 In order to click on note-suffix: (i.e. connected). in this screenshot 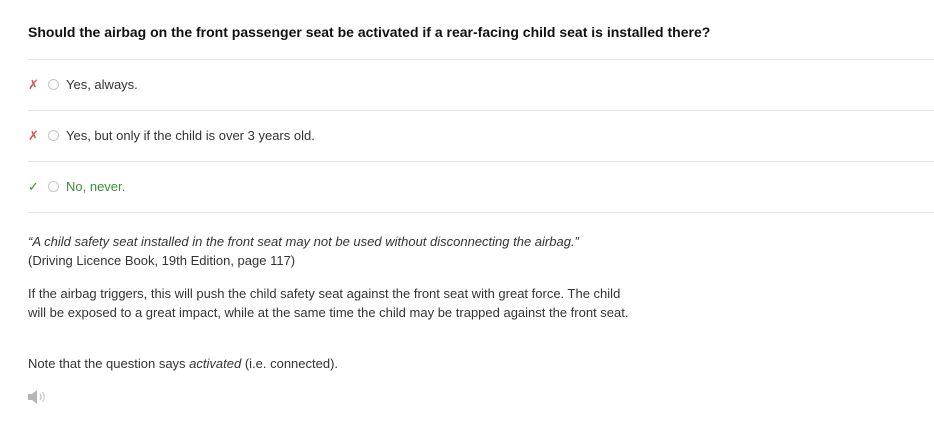, I will do `click(290, 363)`.